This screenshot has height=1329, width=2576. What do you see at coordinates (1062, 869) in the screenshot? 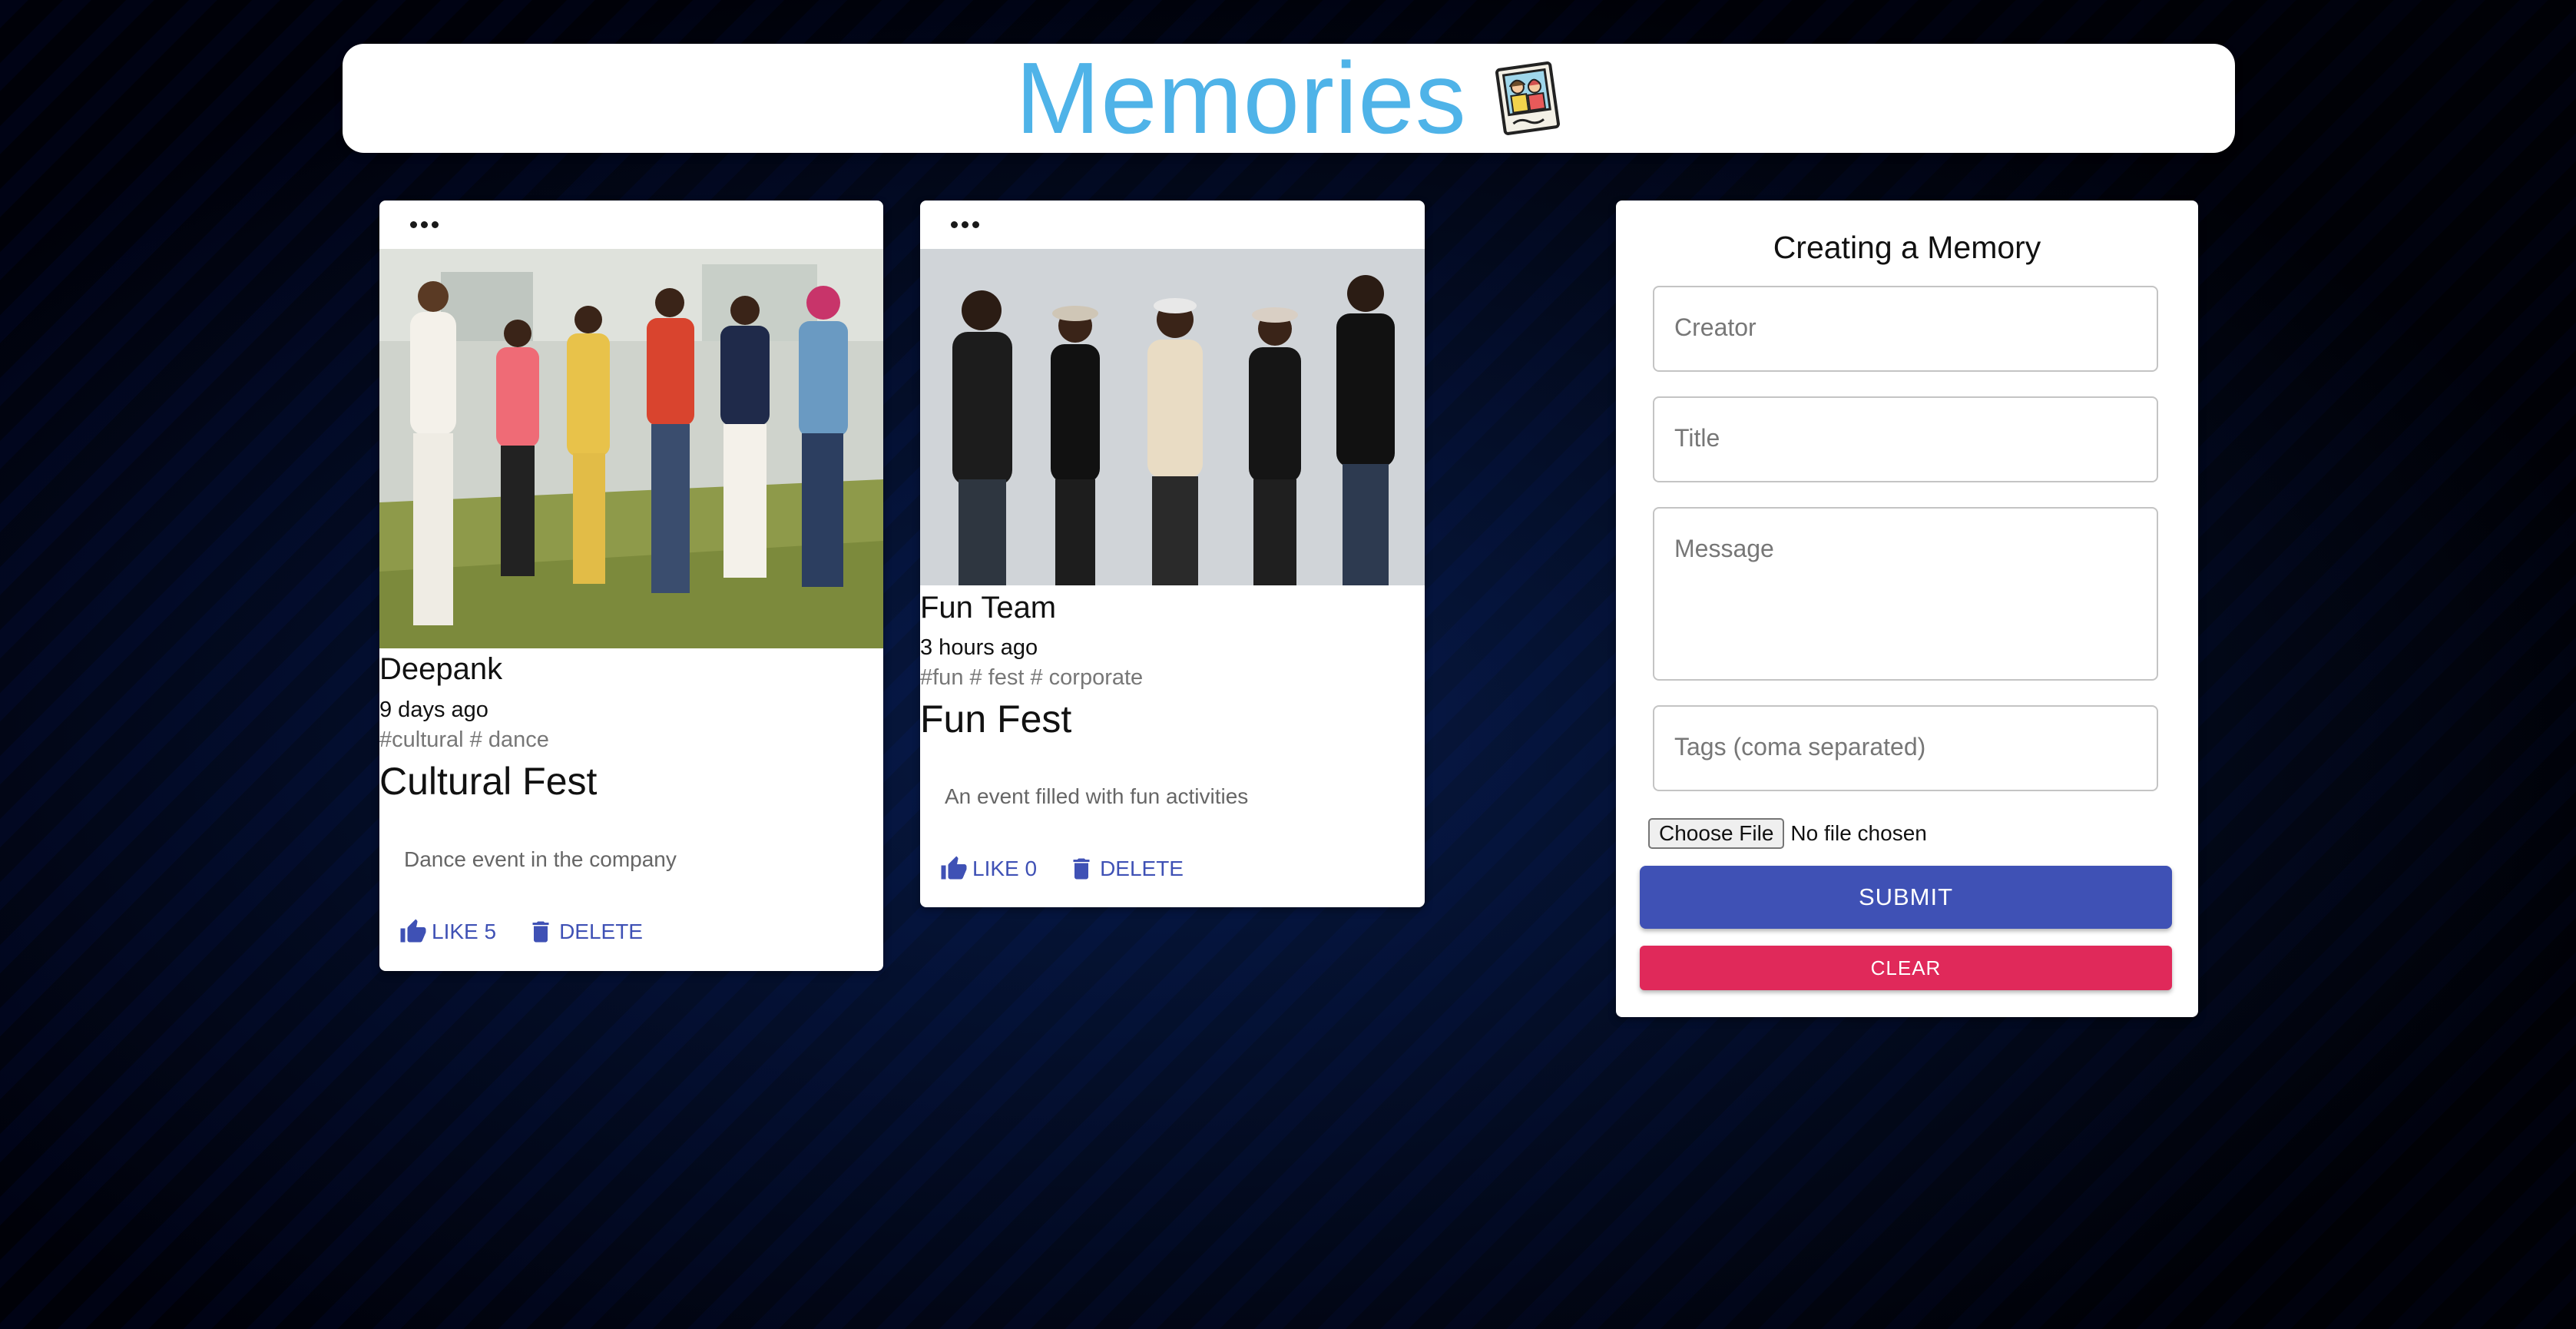
I see `post-actions: LIKE 0 DELETE` at bounding box center [1062, 869].